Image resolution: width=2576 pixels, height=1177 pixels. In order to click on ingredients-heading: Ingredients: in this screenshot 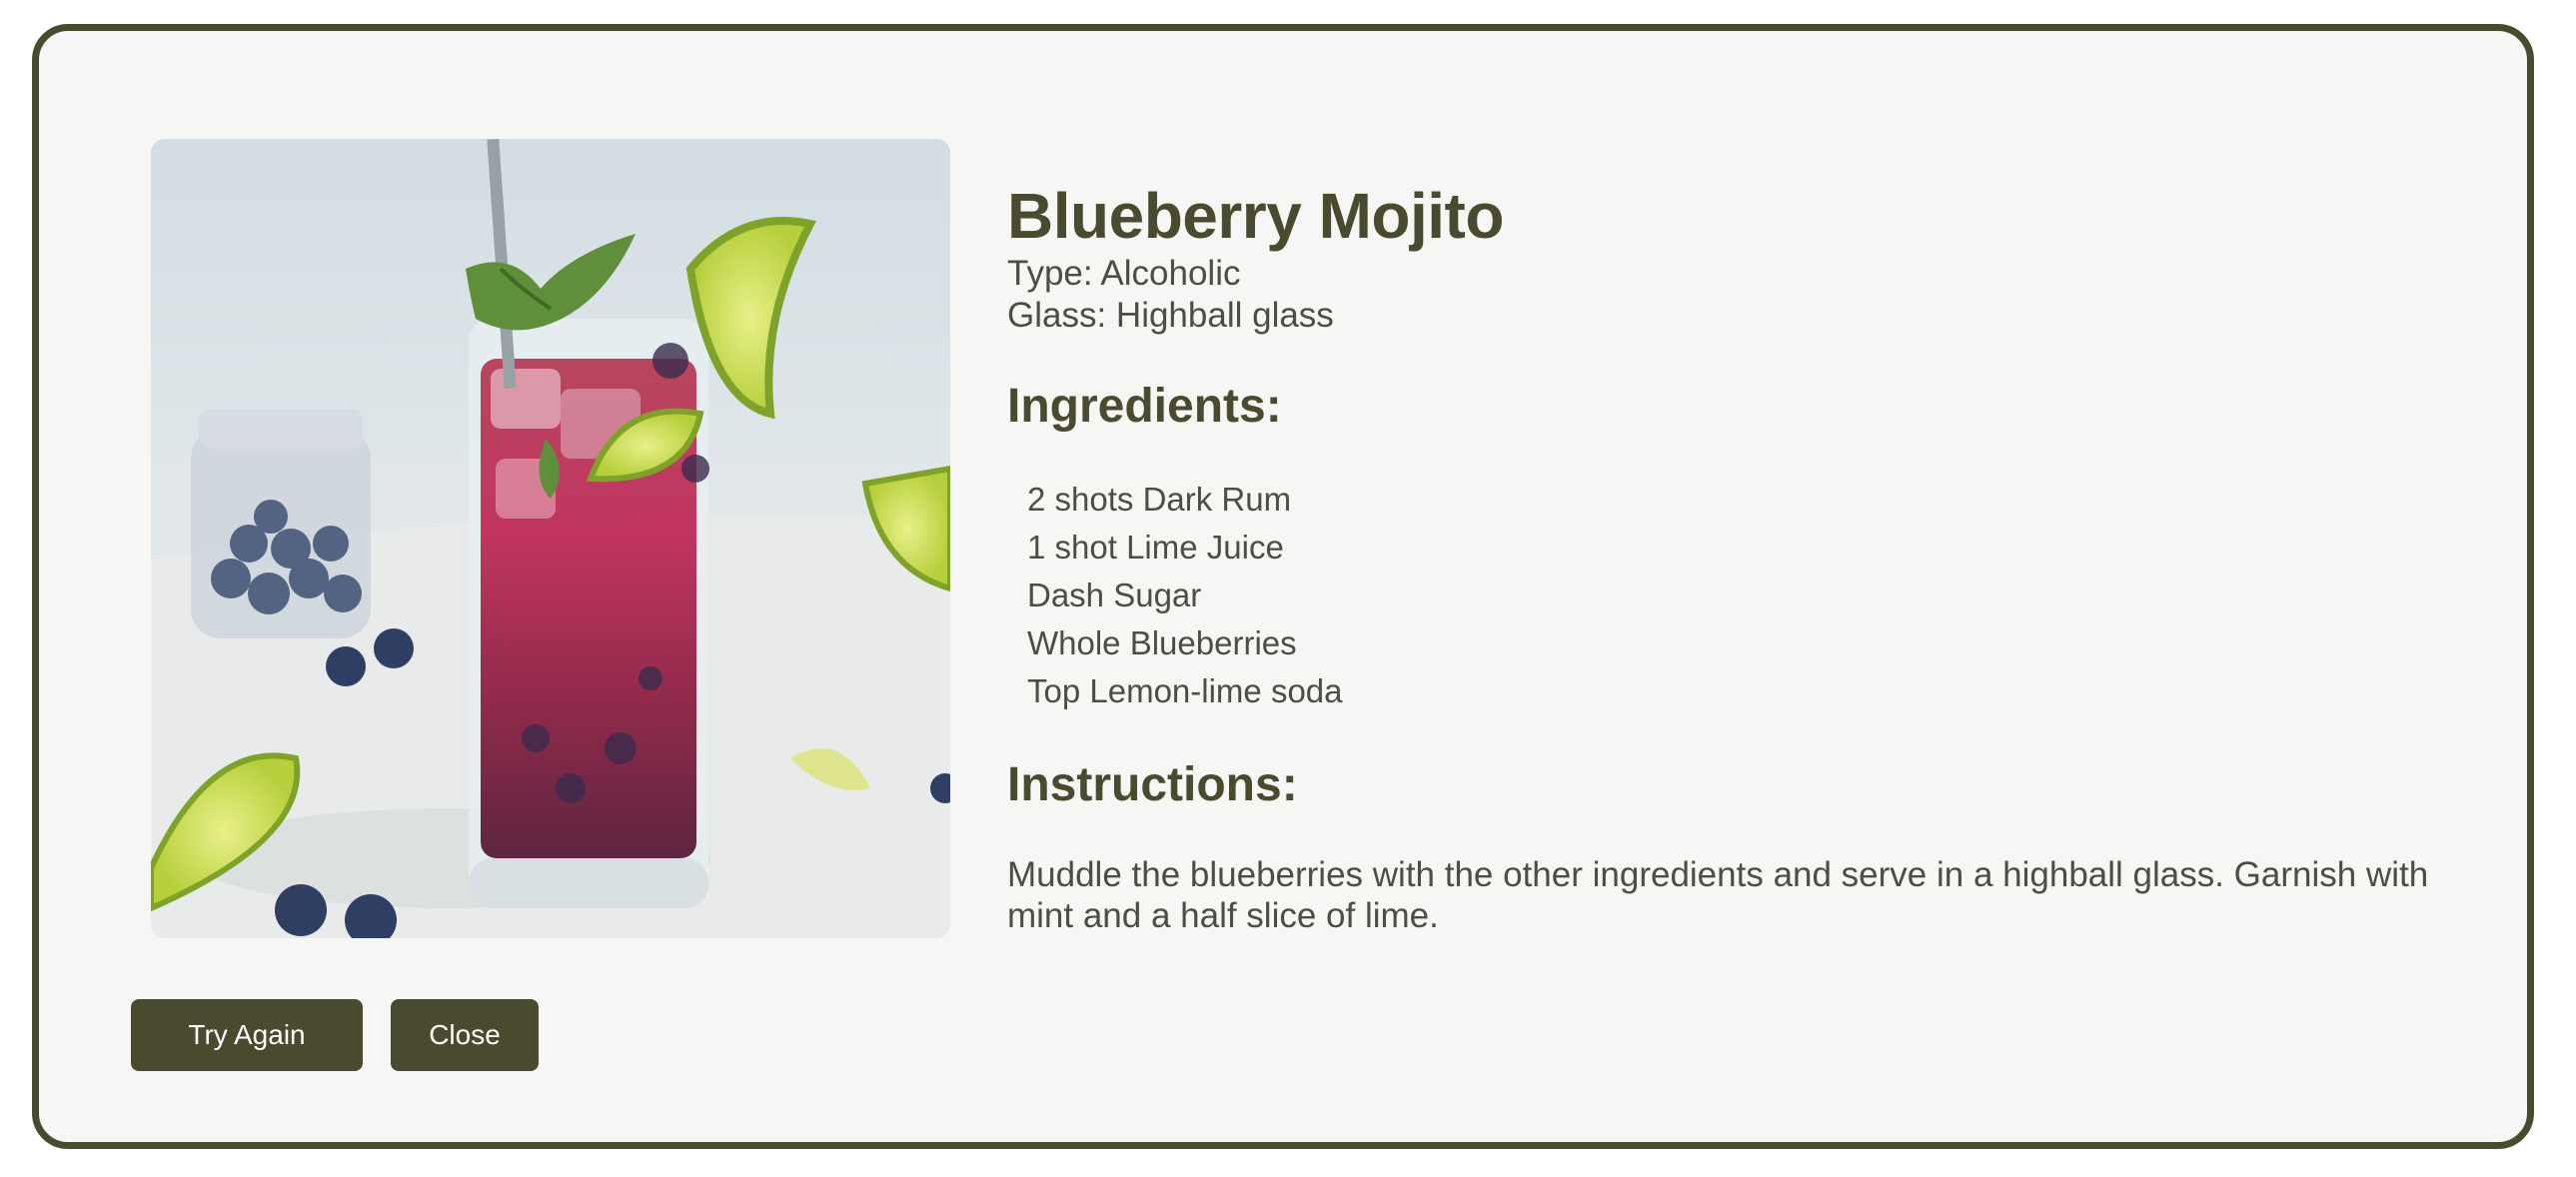, I will do `click(1144, 406)`.